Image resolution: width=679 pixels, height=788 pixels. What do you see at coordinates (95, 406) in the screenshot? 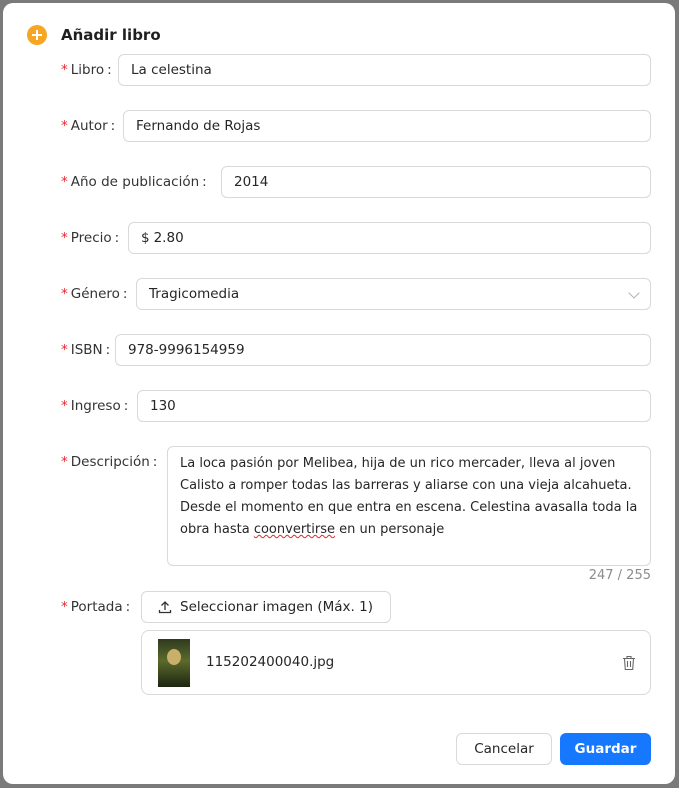
I see `label-ingreso: * Ingreso:` at bounding box center [95, 406].